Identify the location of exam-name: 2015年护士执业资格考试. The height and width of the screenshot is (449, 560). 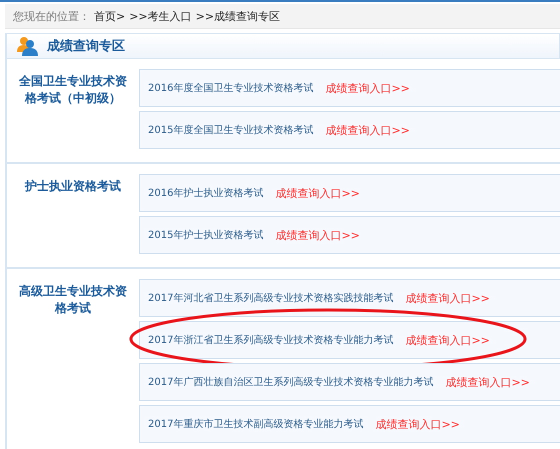
(206, 235).